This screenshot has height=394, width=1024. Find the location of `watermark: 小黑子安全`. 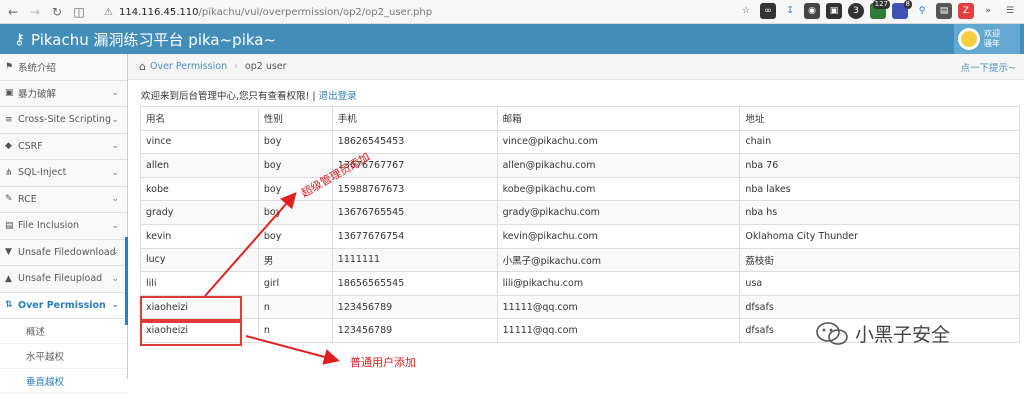

watermark: 小黑子安全 is located at coordinates (882, 333).